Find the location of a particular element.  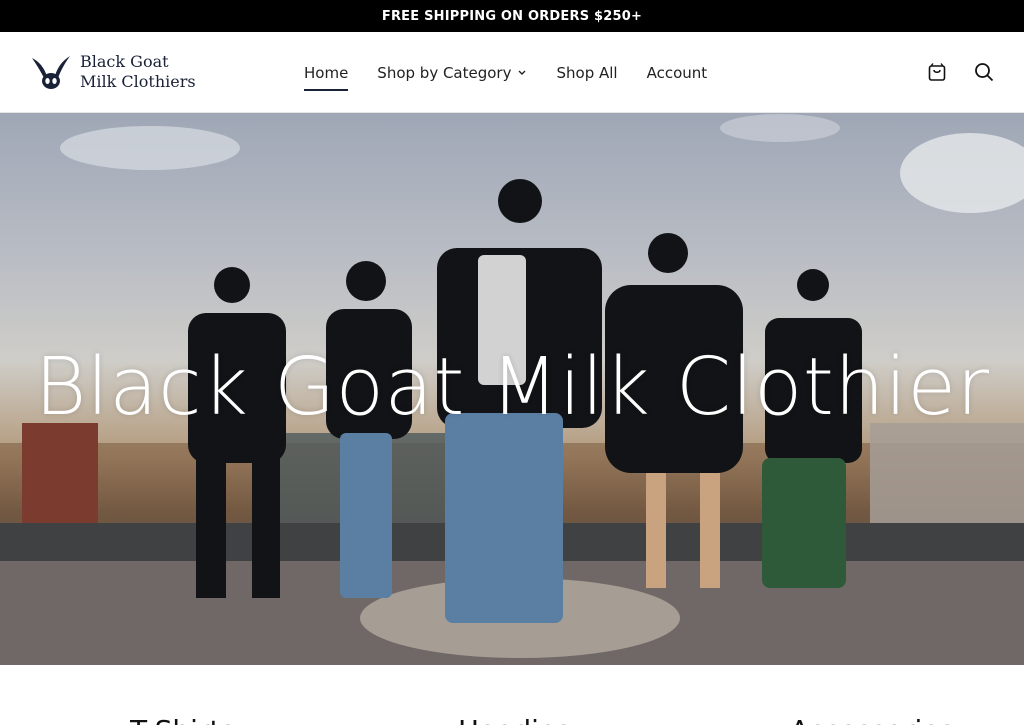

nav-item-home: Home is located at coordinates (326, 72).